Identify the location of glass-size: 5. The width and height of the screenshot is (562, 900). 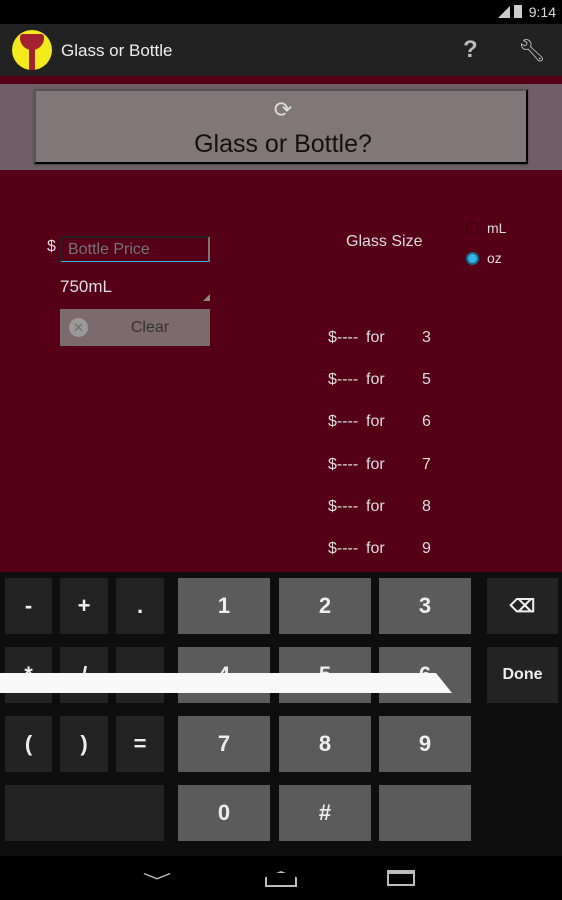
(426, 380).